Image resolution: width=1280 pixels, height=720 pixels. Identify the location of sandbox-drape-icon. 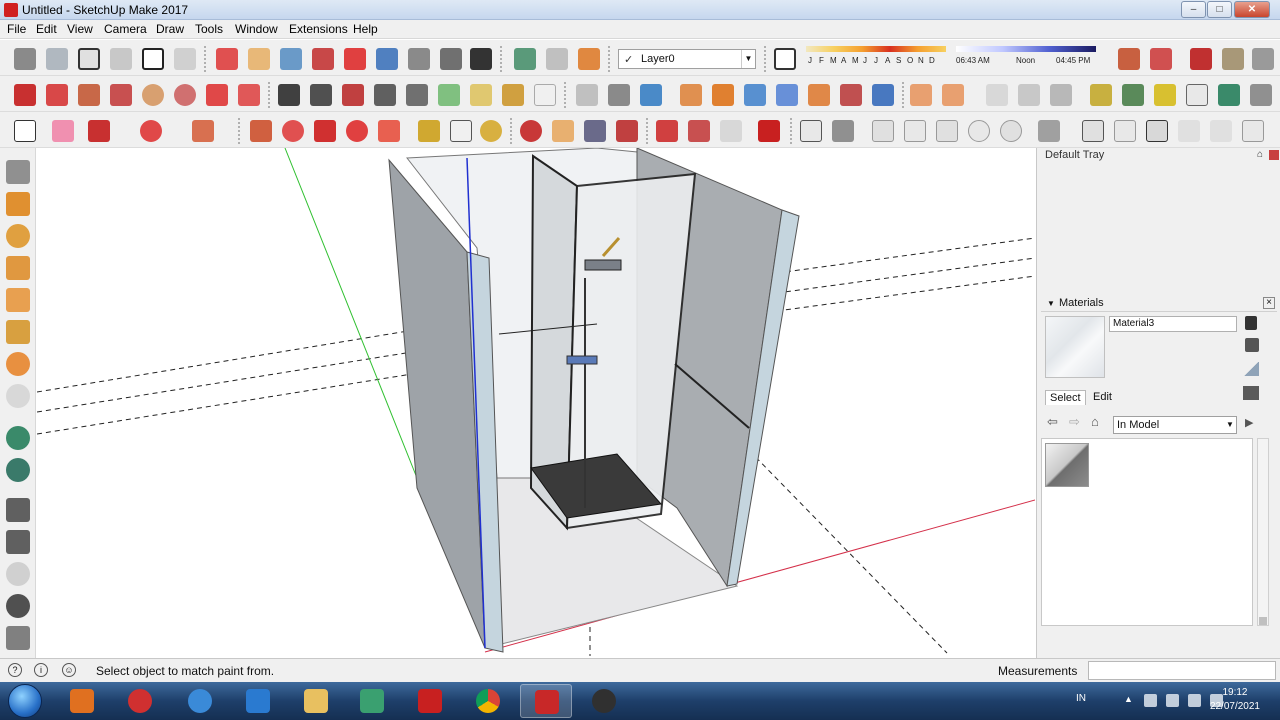
(1263, 59).